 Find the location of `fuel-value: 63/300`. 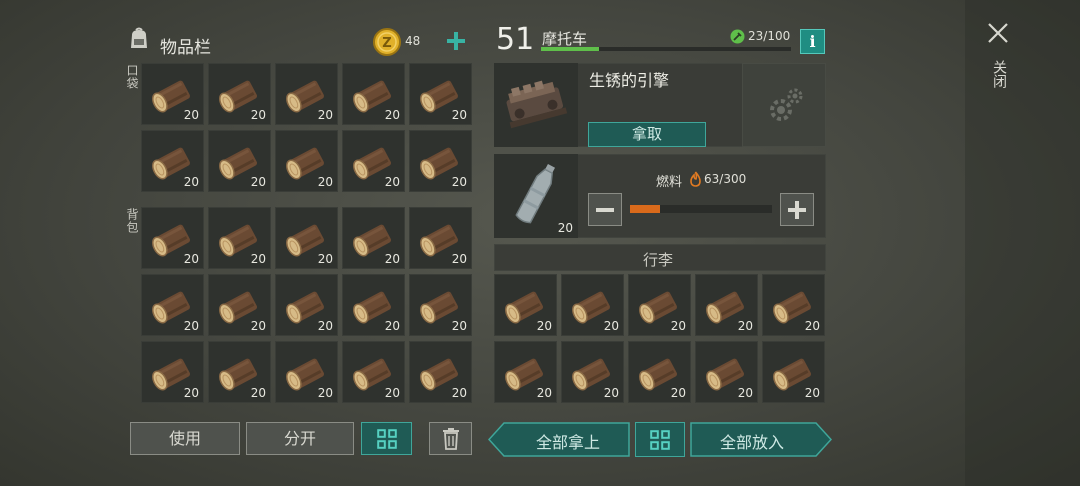

fuel-value: 63/300 is located at coordinates (725, 179).